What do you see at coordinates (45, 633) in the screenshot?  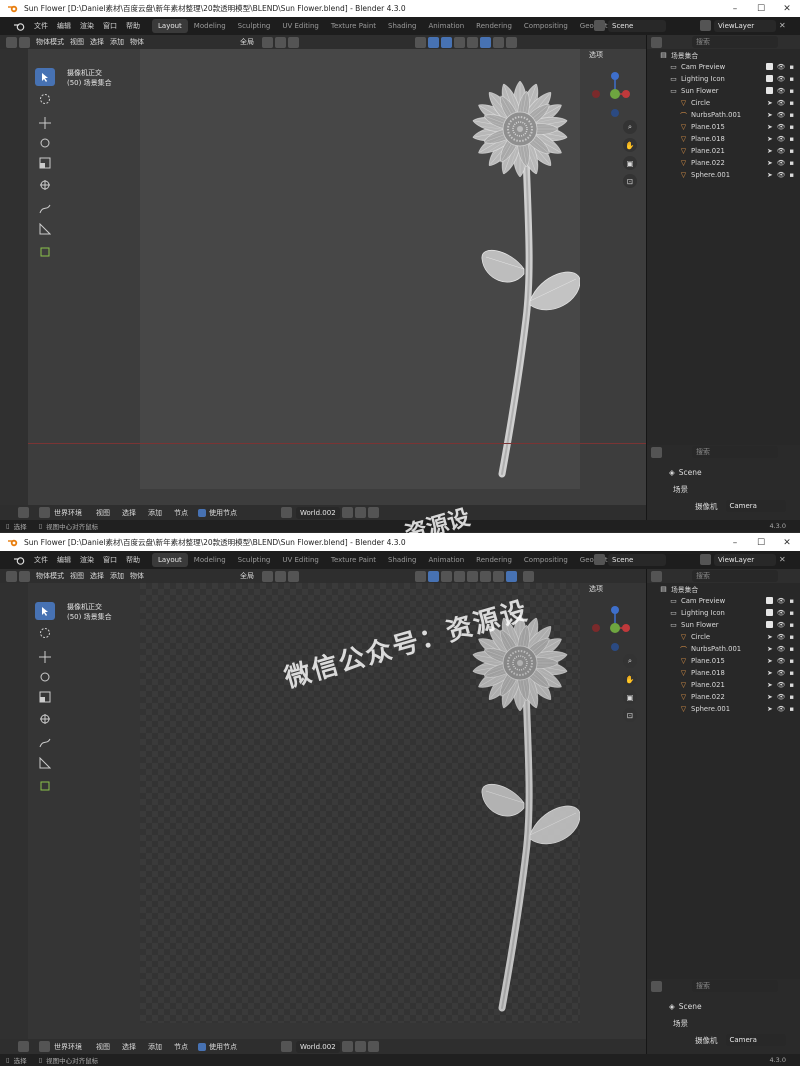 I see `cursor-tool` at bounding box center [45, 633].